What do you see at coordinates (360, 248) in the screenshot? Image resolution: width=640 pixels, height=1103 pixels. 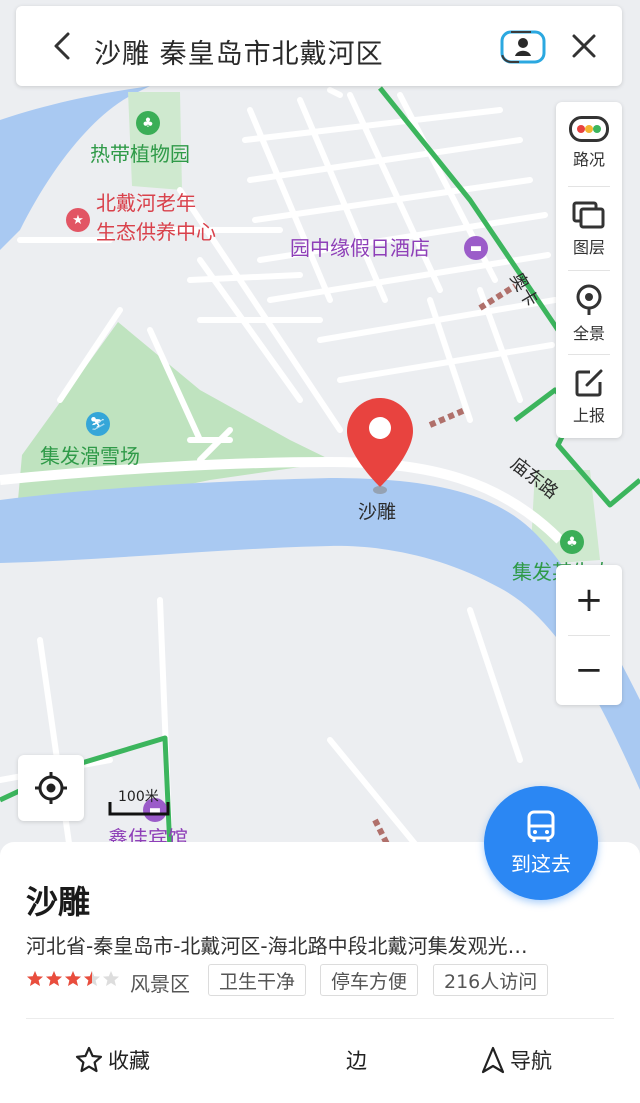 I see `poi-label-hotel: 园中缘假日酒店` at bounding box center [360, 248].